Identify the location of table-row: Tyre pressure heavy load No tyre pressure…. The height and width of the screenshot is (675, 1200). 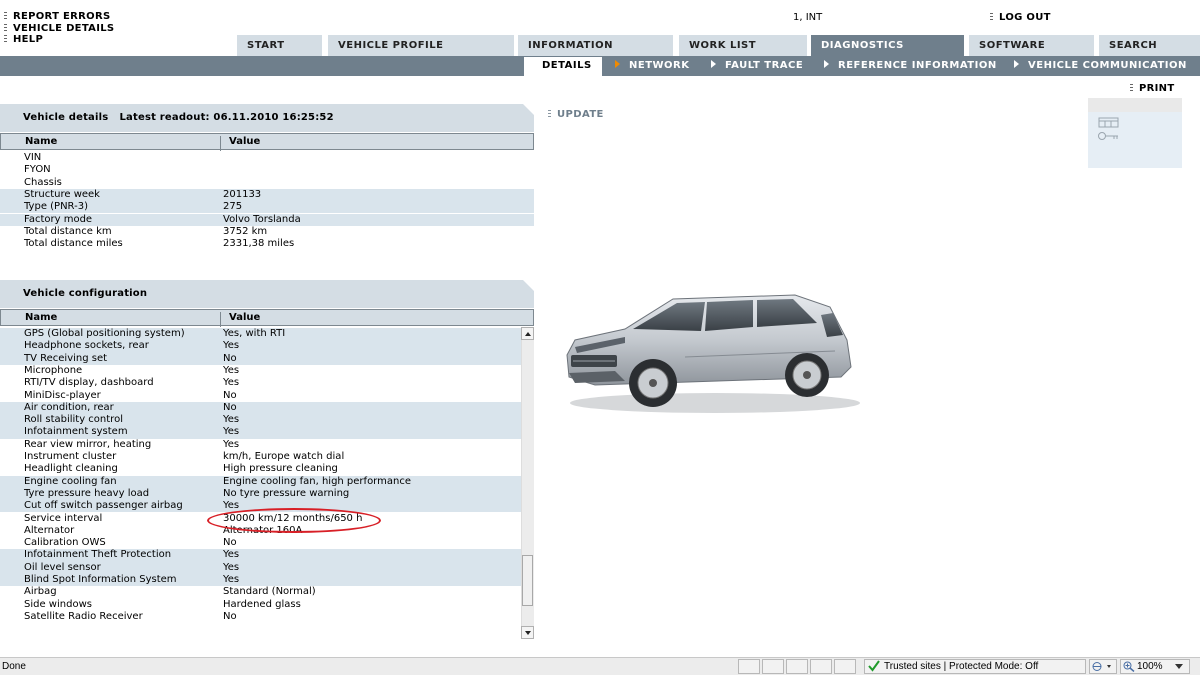
(260, 494).